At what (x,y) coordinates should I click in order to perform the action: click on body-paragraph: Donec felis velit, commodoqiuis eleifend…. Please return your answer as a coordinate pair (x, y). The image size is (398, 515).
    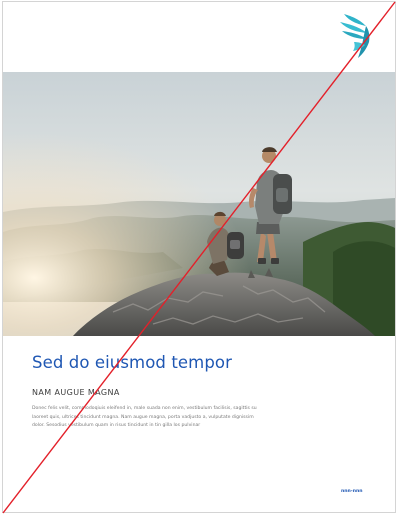
    Looking at the image, I should click on (144, 417).